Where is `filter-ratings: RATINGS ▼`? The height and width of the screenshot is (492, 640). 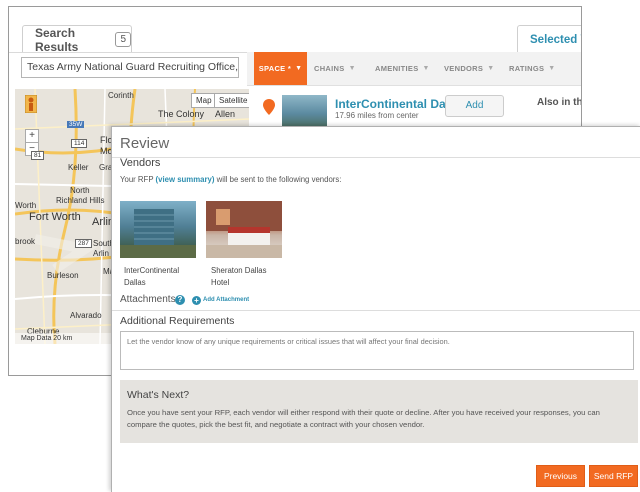
filter-ratings: RATINGS ▼ is located at coordinates (532, 68).